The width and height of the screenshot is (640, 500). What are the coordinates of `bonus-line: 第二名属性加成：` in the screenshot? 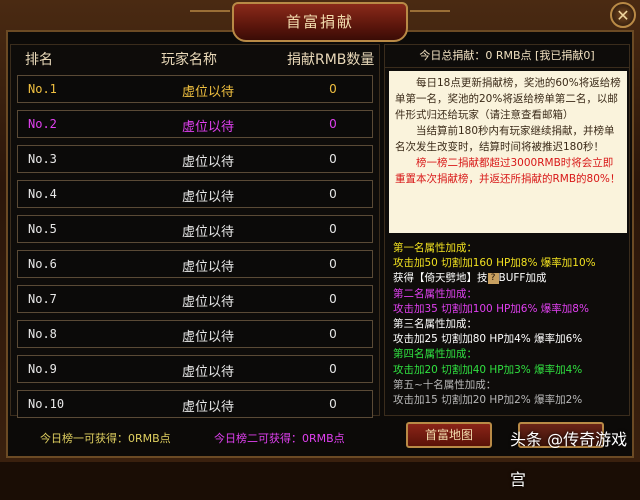 It's located at (435, 293).